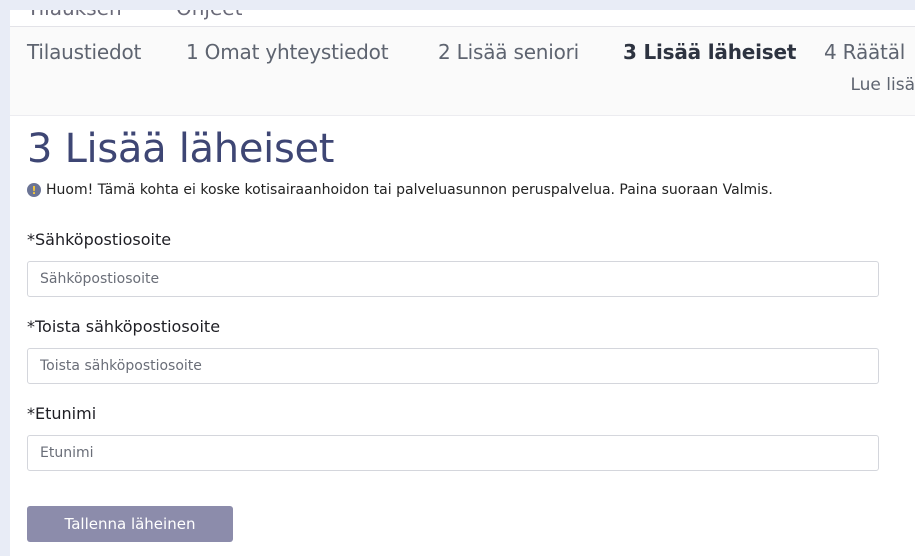 This screenshot has height=556, width=915. I want to click on save-contact-button: Tallenna läheinen, so click(130, 524).